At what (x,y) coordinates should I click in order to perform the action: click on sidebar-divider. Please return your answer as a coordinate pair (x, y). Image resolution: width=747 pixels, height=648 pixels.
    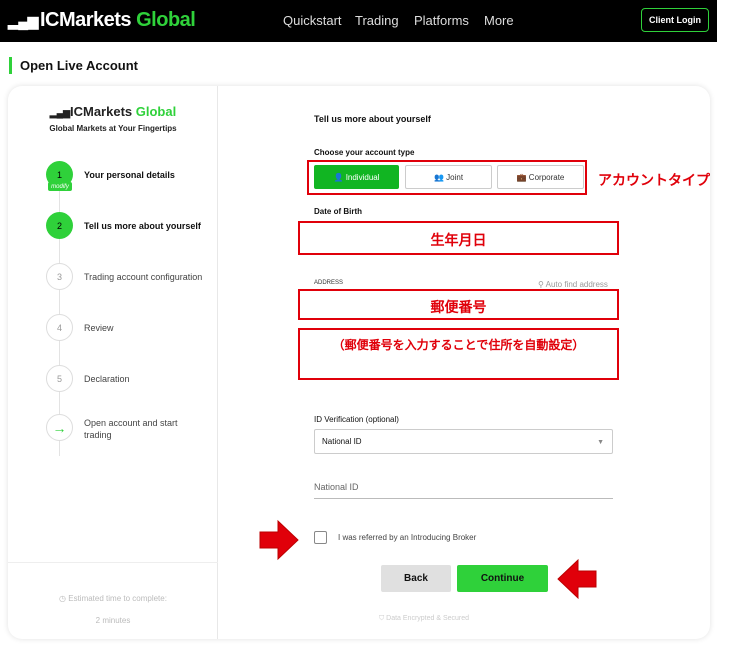
    Looking at the image, I should click on (113, 562).